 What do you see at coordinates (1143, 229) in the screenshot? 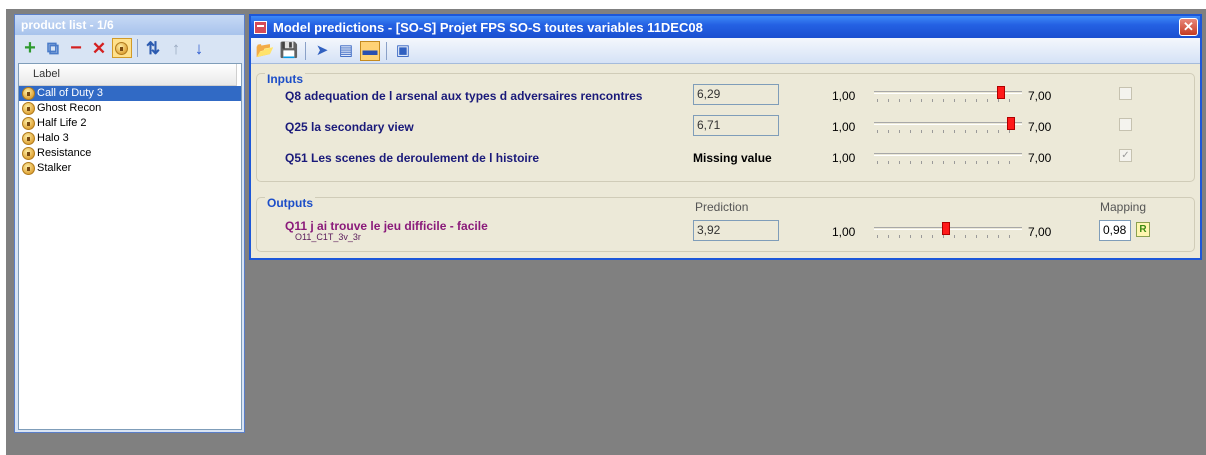
I see `mapping-r-icon: R` at bounding box center [1143, 229].